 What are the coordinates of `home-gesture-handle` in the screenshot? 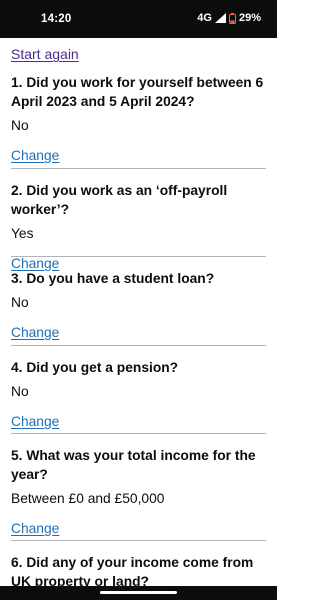 It's located at (138, 592).